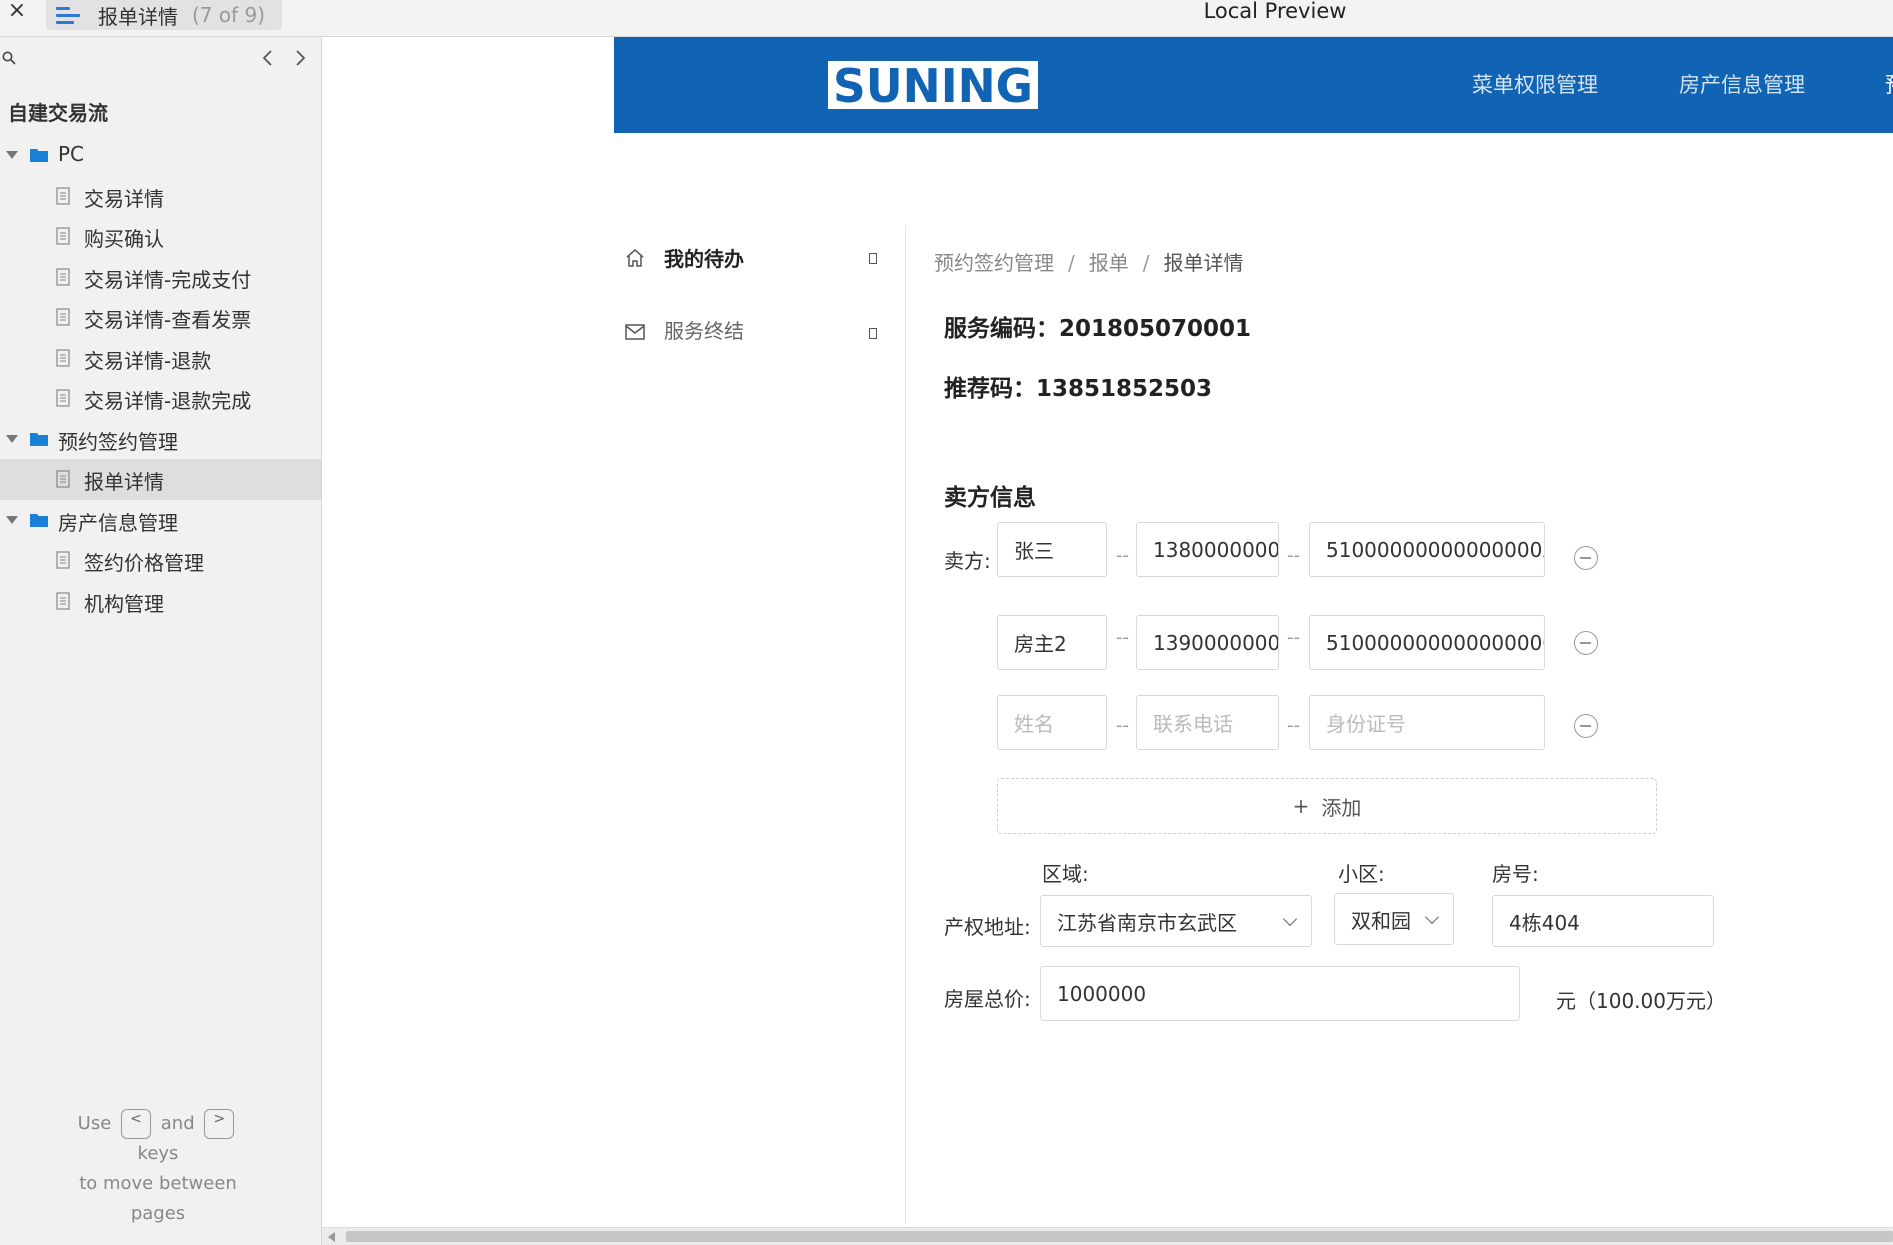  I want to click on seller-id-input: 身份证号, so click(1427, 722).